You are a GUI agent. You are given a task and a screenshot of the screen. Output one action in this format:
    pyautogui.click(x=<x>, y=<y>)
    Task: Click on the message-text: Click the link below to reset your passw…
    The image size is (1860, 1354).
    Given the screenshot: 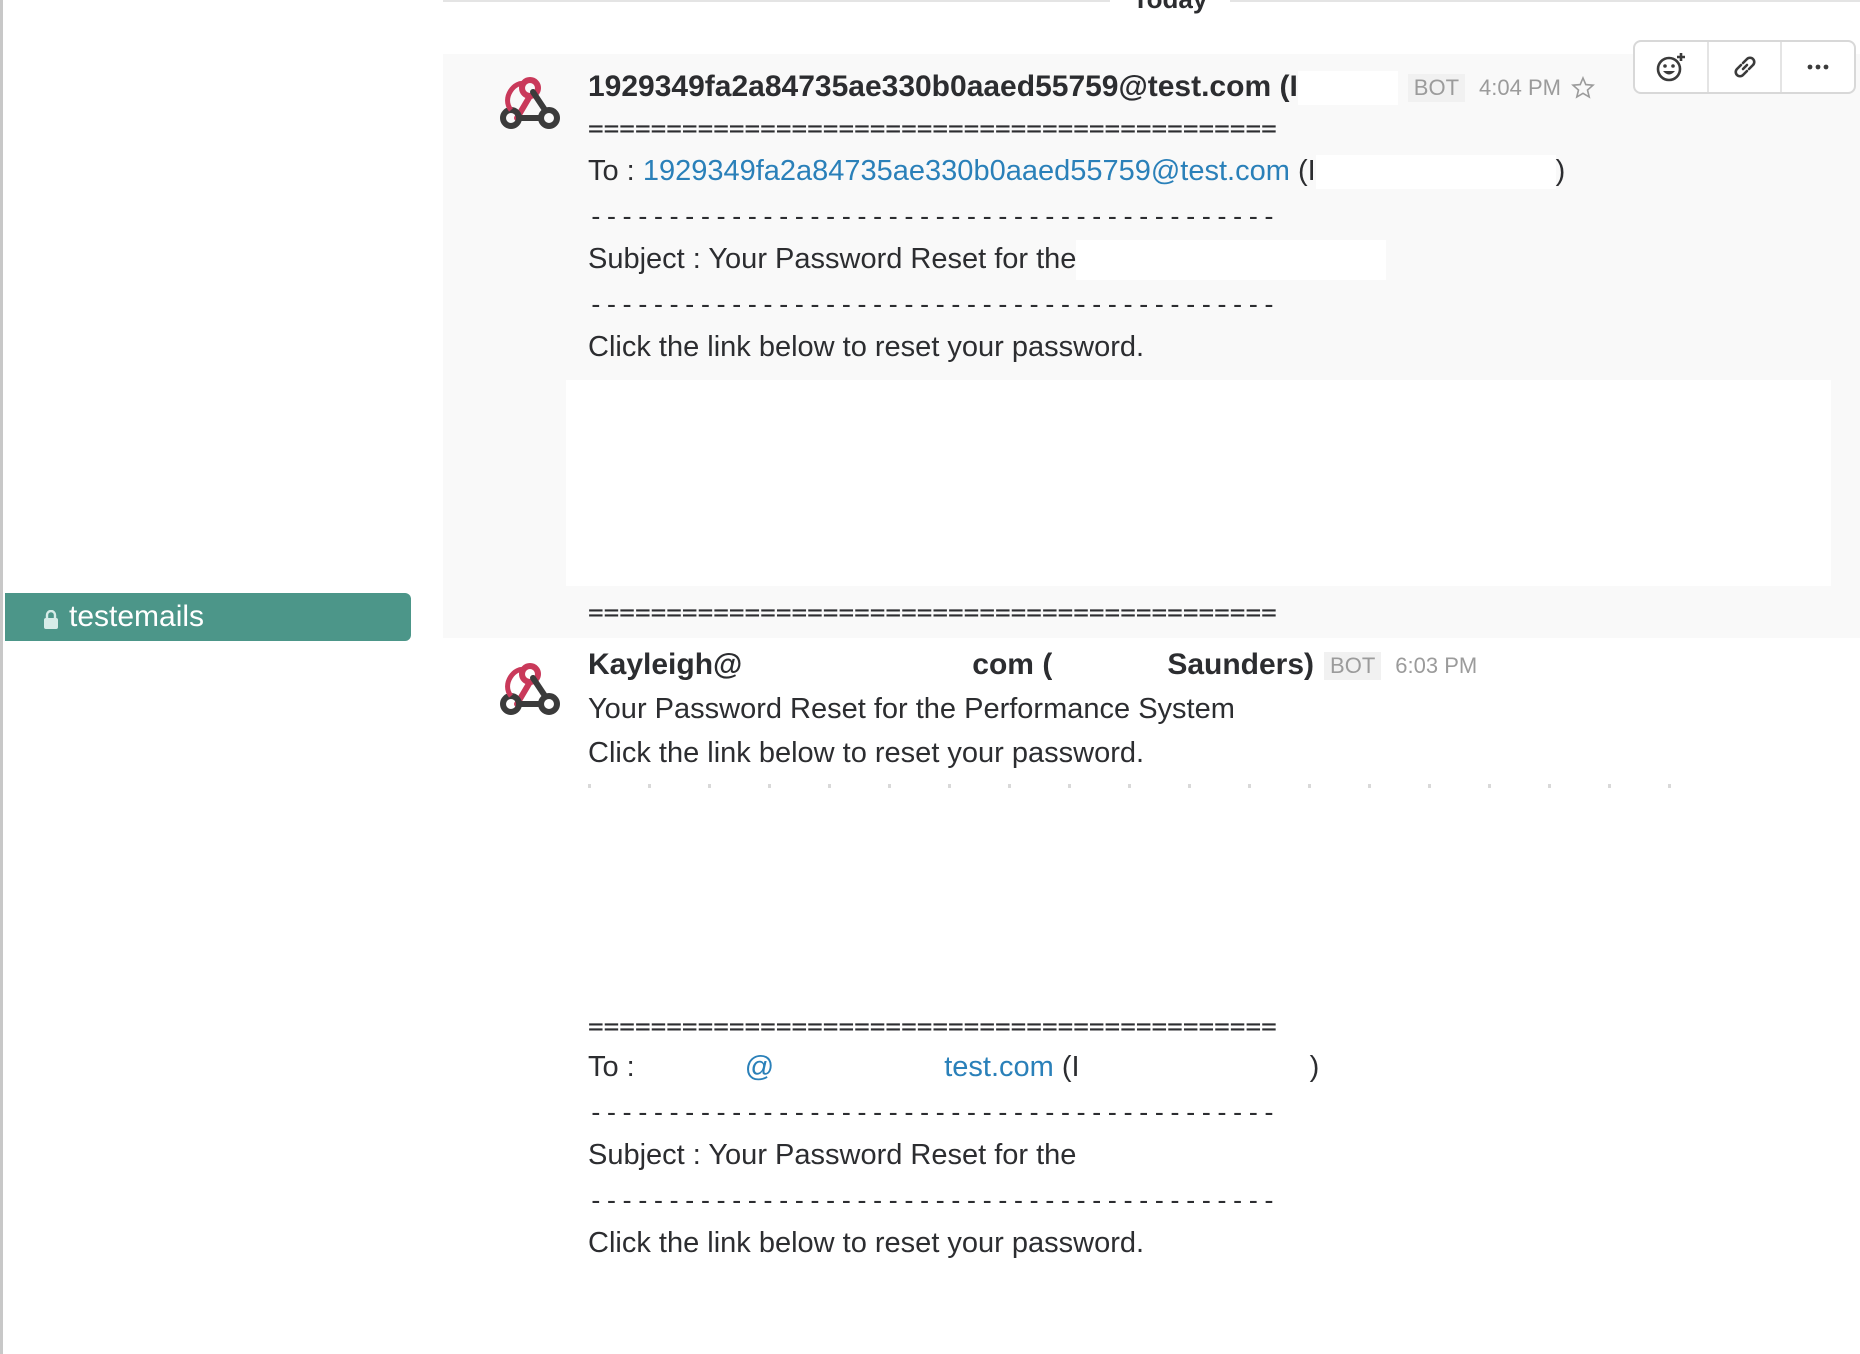 What is the action you would take?
    pyautogui.click(x=866, y=753)
    